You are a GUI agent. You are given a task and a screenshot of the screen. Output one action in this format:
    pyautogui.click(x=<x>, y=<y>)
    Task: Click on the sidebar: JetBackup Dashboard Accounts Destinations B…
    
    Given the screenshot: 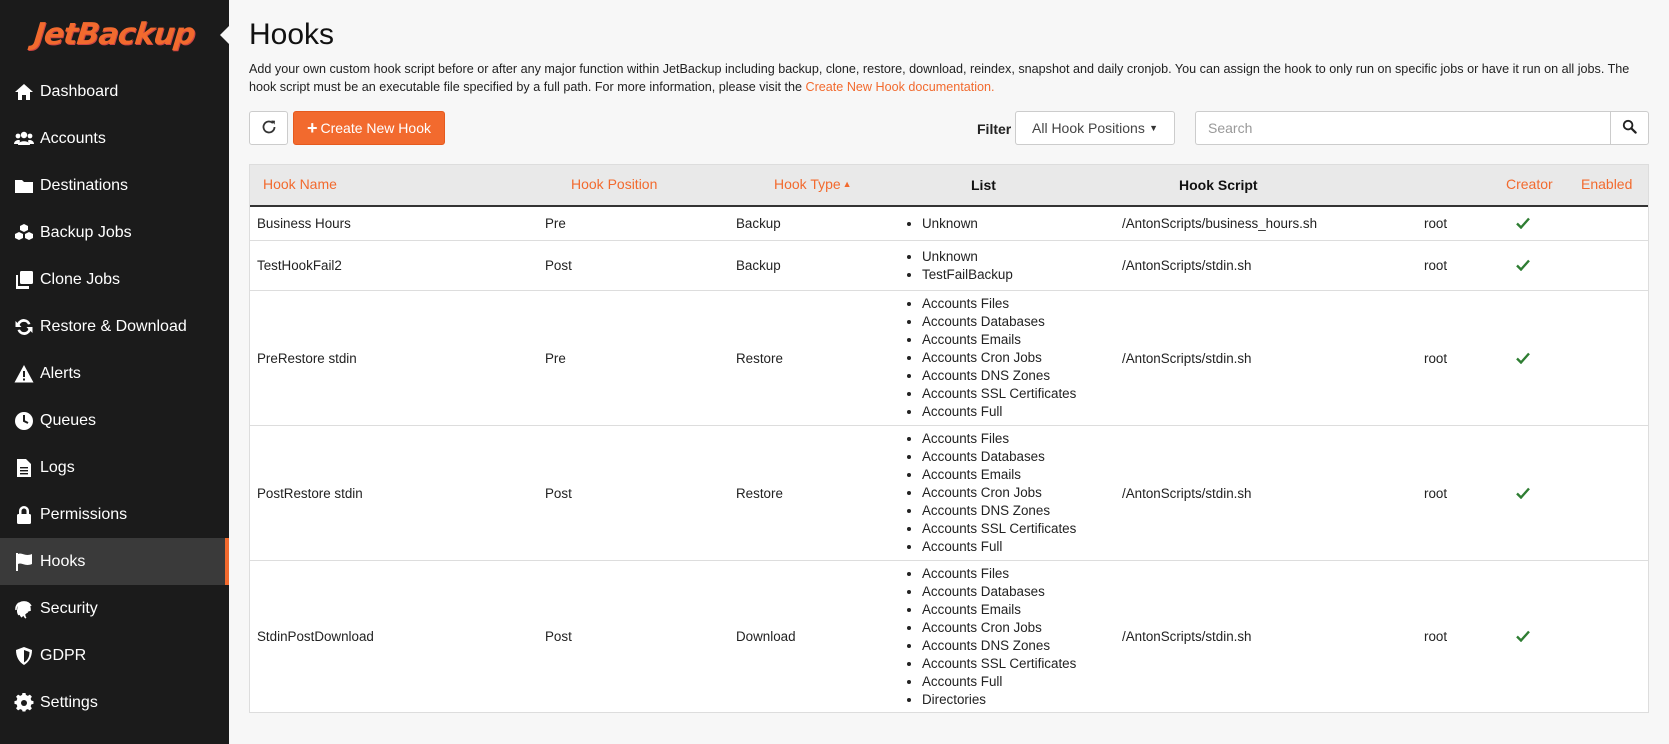 What is the action you would take?
    pyautogui.click(x=114, y=372)
    